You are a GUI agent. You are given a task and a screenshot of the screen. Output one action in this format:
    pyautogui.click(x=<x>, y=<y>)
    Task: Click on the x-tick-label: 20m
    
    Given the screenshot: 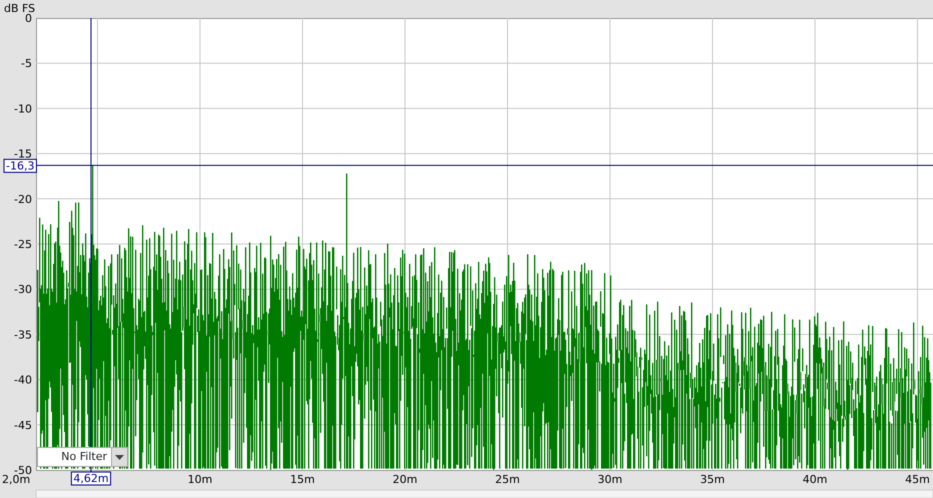 What is the action you would take?
    pyautogui.click(x=405, y=479)
    